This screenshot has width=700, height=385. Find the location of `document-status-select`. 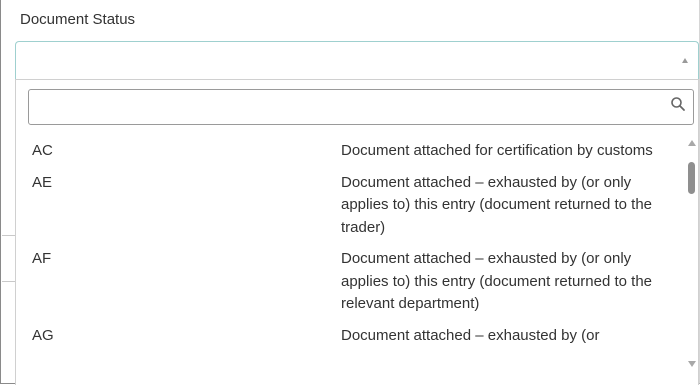

document-status-select is located at coordinates (357, 60).